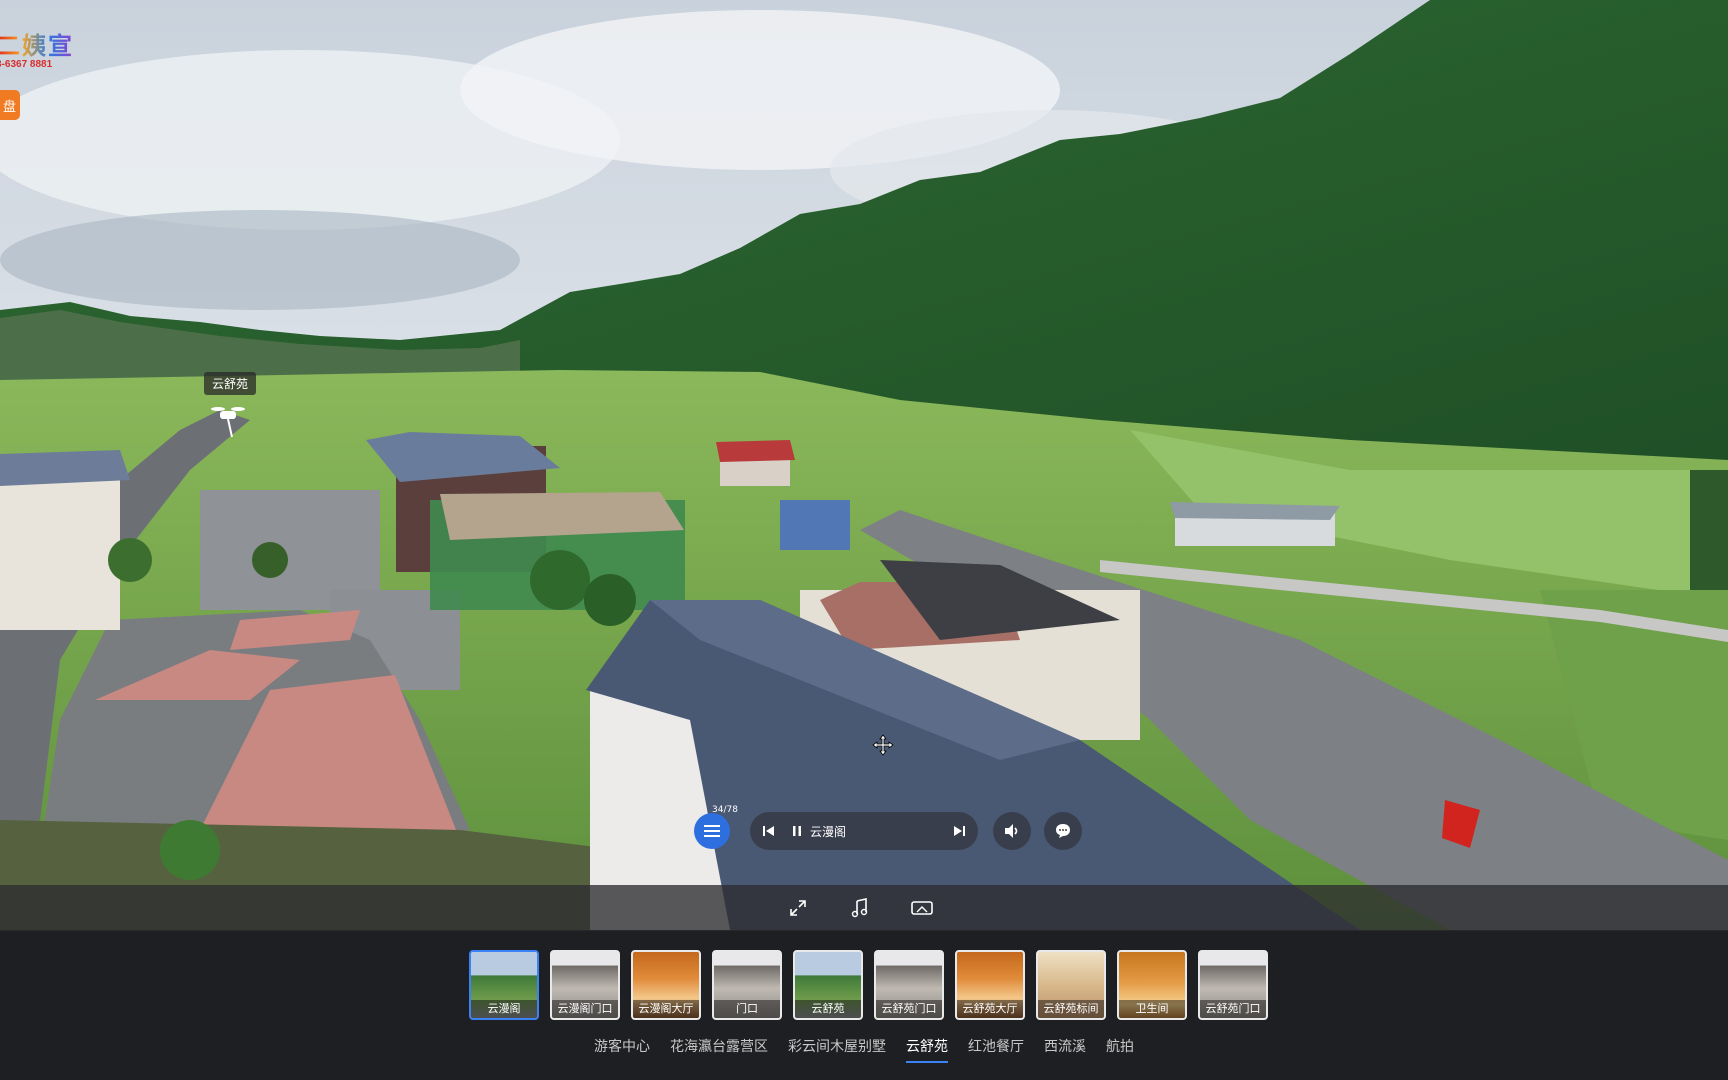 Image resolution: width=1728 pixels, height=1080 pixels. I want to click on vr-button, so click(922, 908).